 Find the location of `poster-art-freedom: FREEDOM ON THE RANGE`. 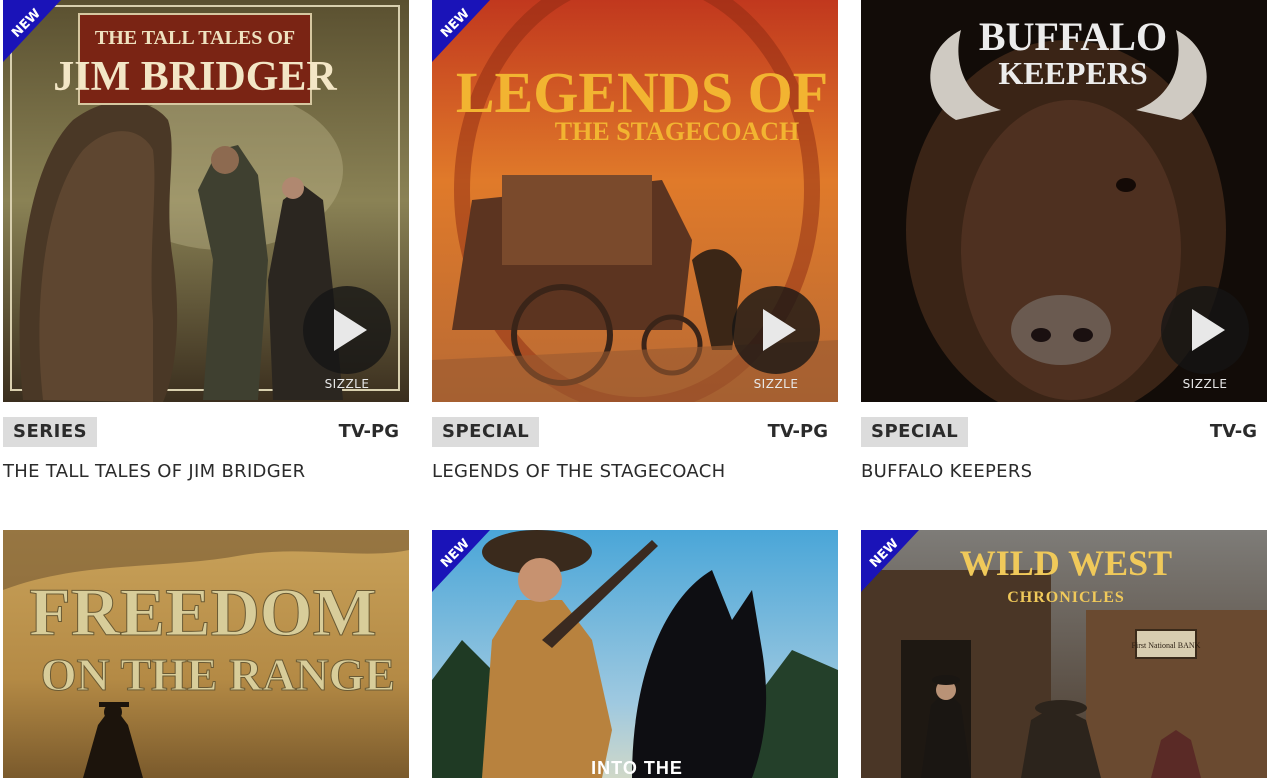

poster-art-freedom: FREEDOM ON THE RANGE is located at coordinates (206, 654).